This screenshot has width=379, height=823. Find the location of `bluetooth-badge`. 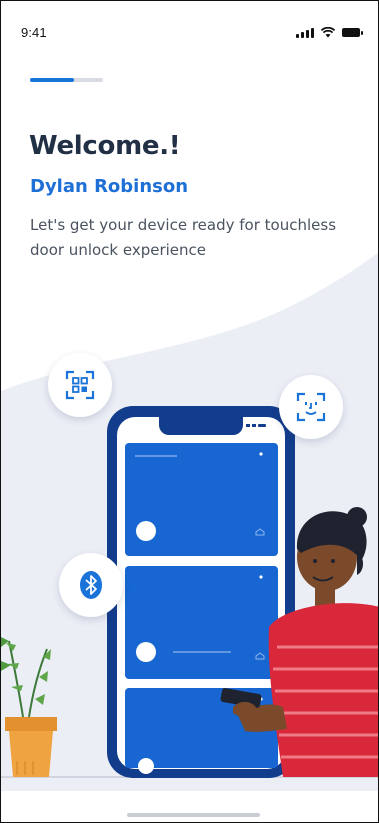

bluetooth-badge is located at coordinates (91, 585).